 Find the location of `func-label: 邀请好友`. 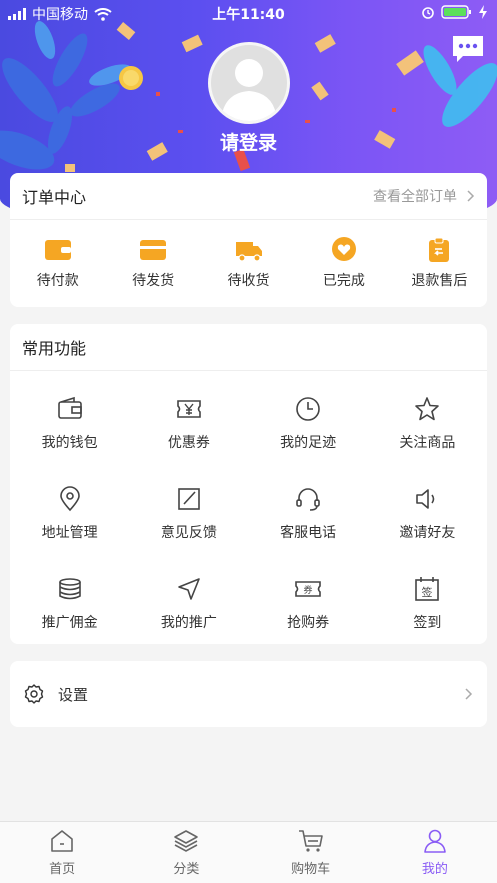

func-label: 邀请好友 is located at coordinates (427, 533).